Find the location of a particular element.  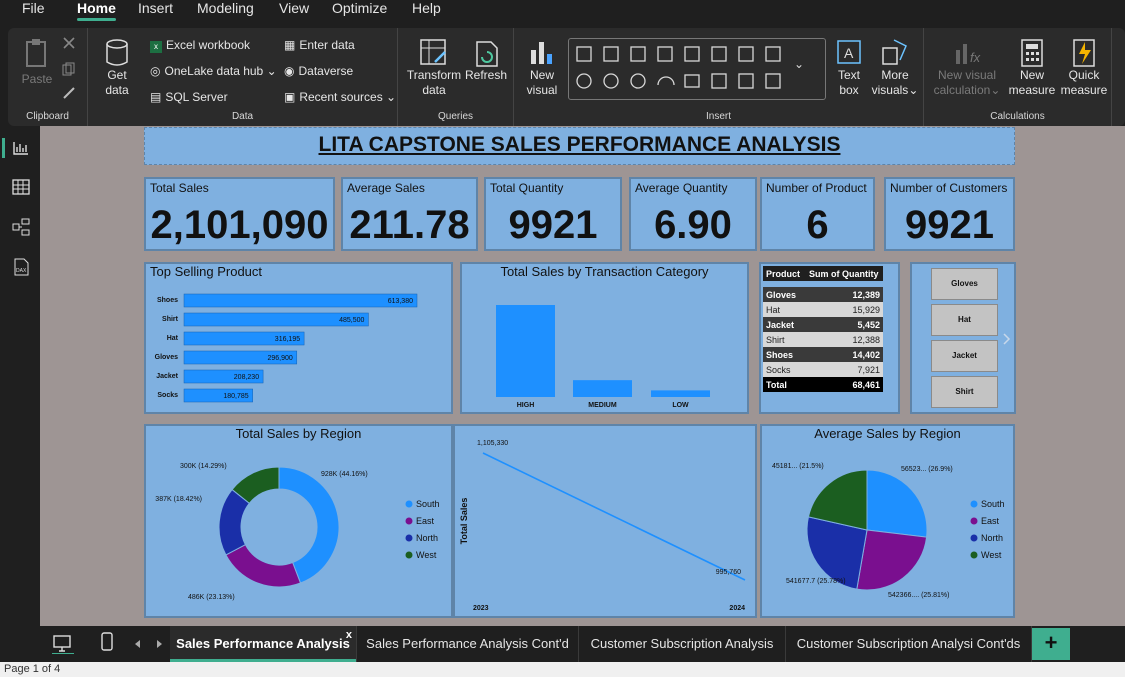

enter-data-button: ▦ Enter data is located at coordinates (319, 45).